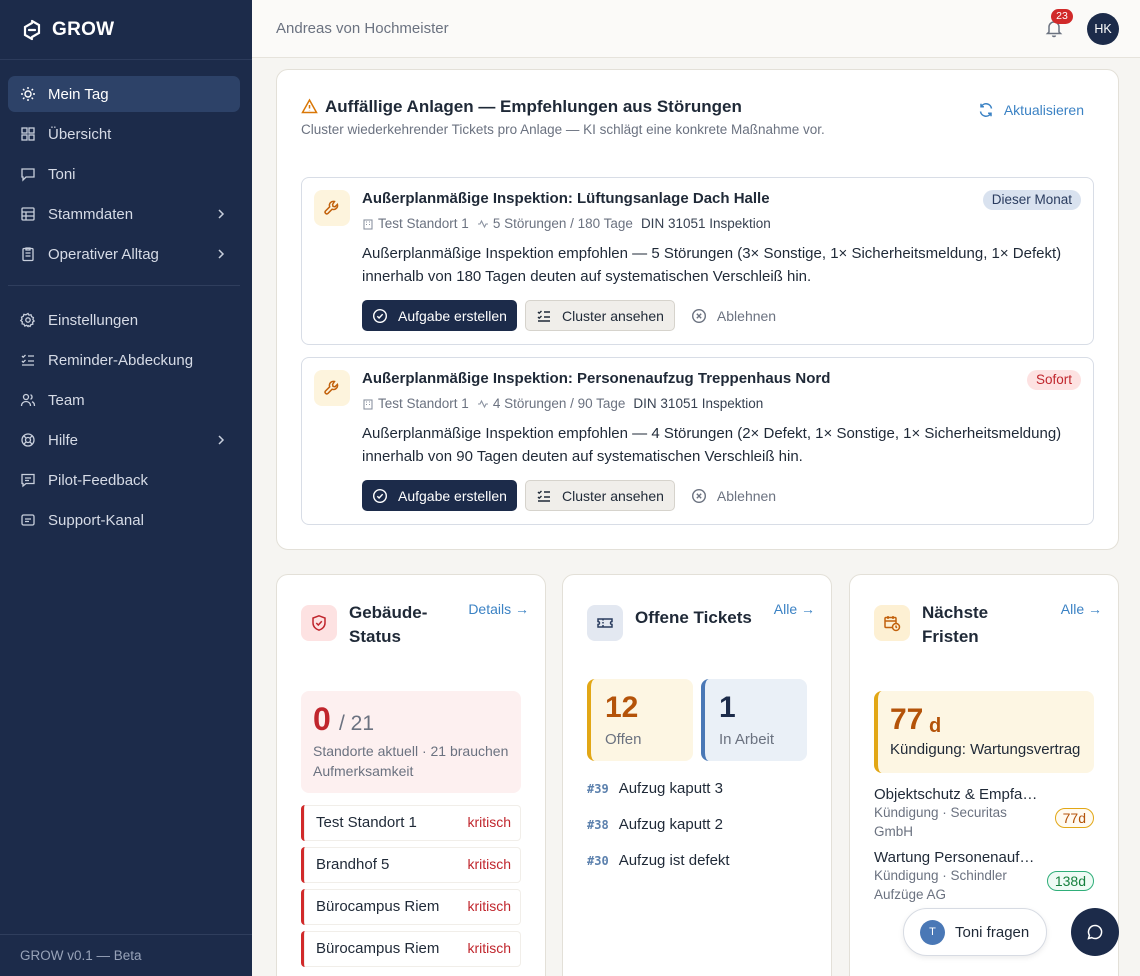 This screenshot has width=1140, height=976. Describe the element at coordinates (28, 94) in the screenshot. I see `sun-icon` at that location.